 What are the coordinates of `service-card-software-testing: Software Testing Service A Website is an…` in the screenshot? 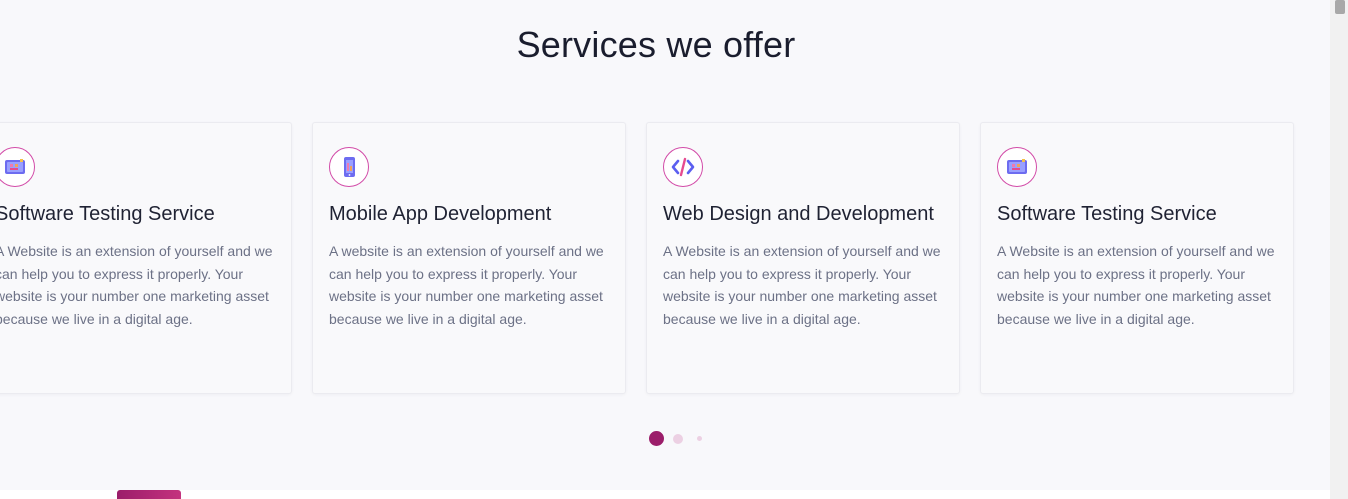 It's located at (146, 258).